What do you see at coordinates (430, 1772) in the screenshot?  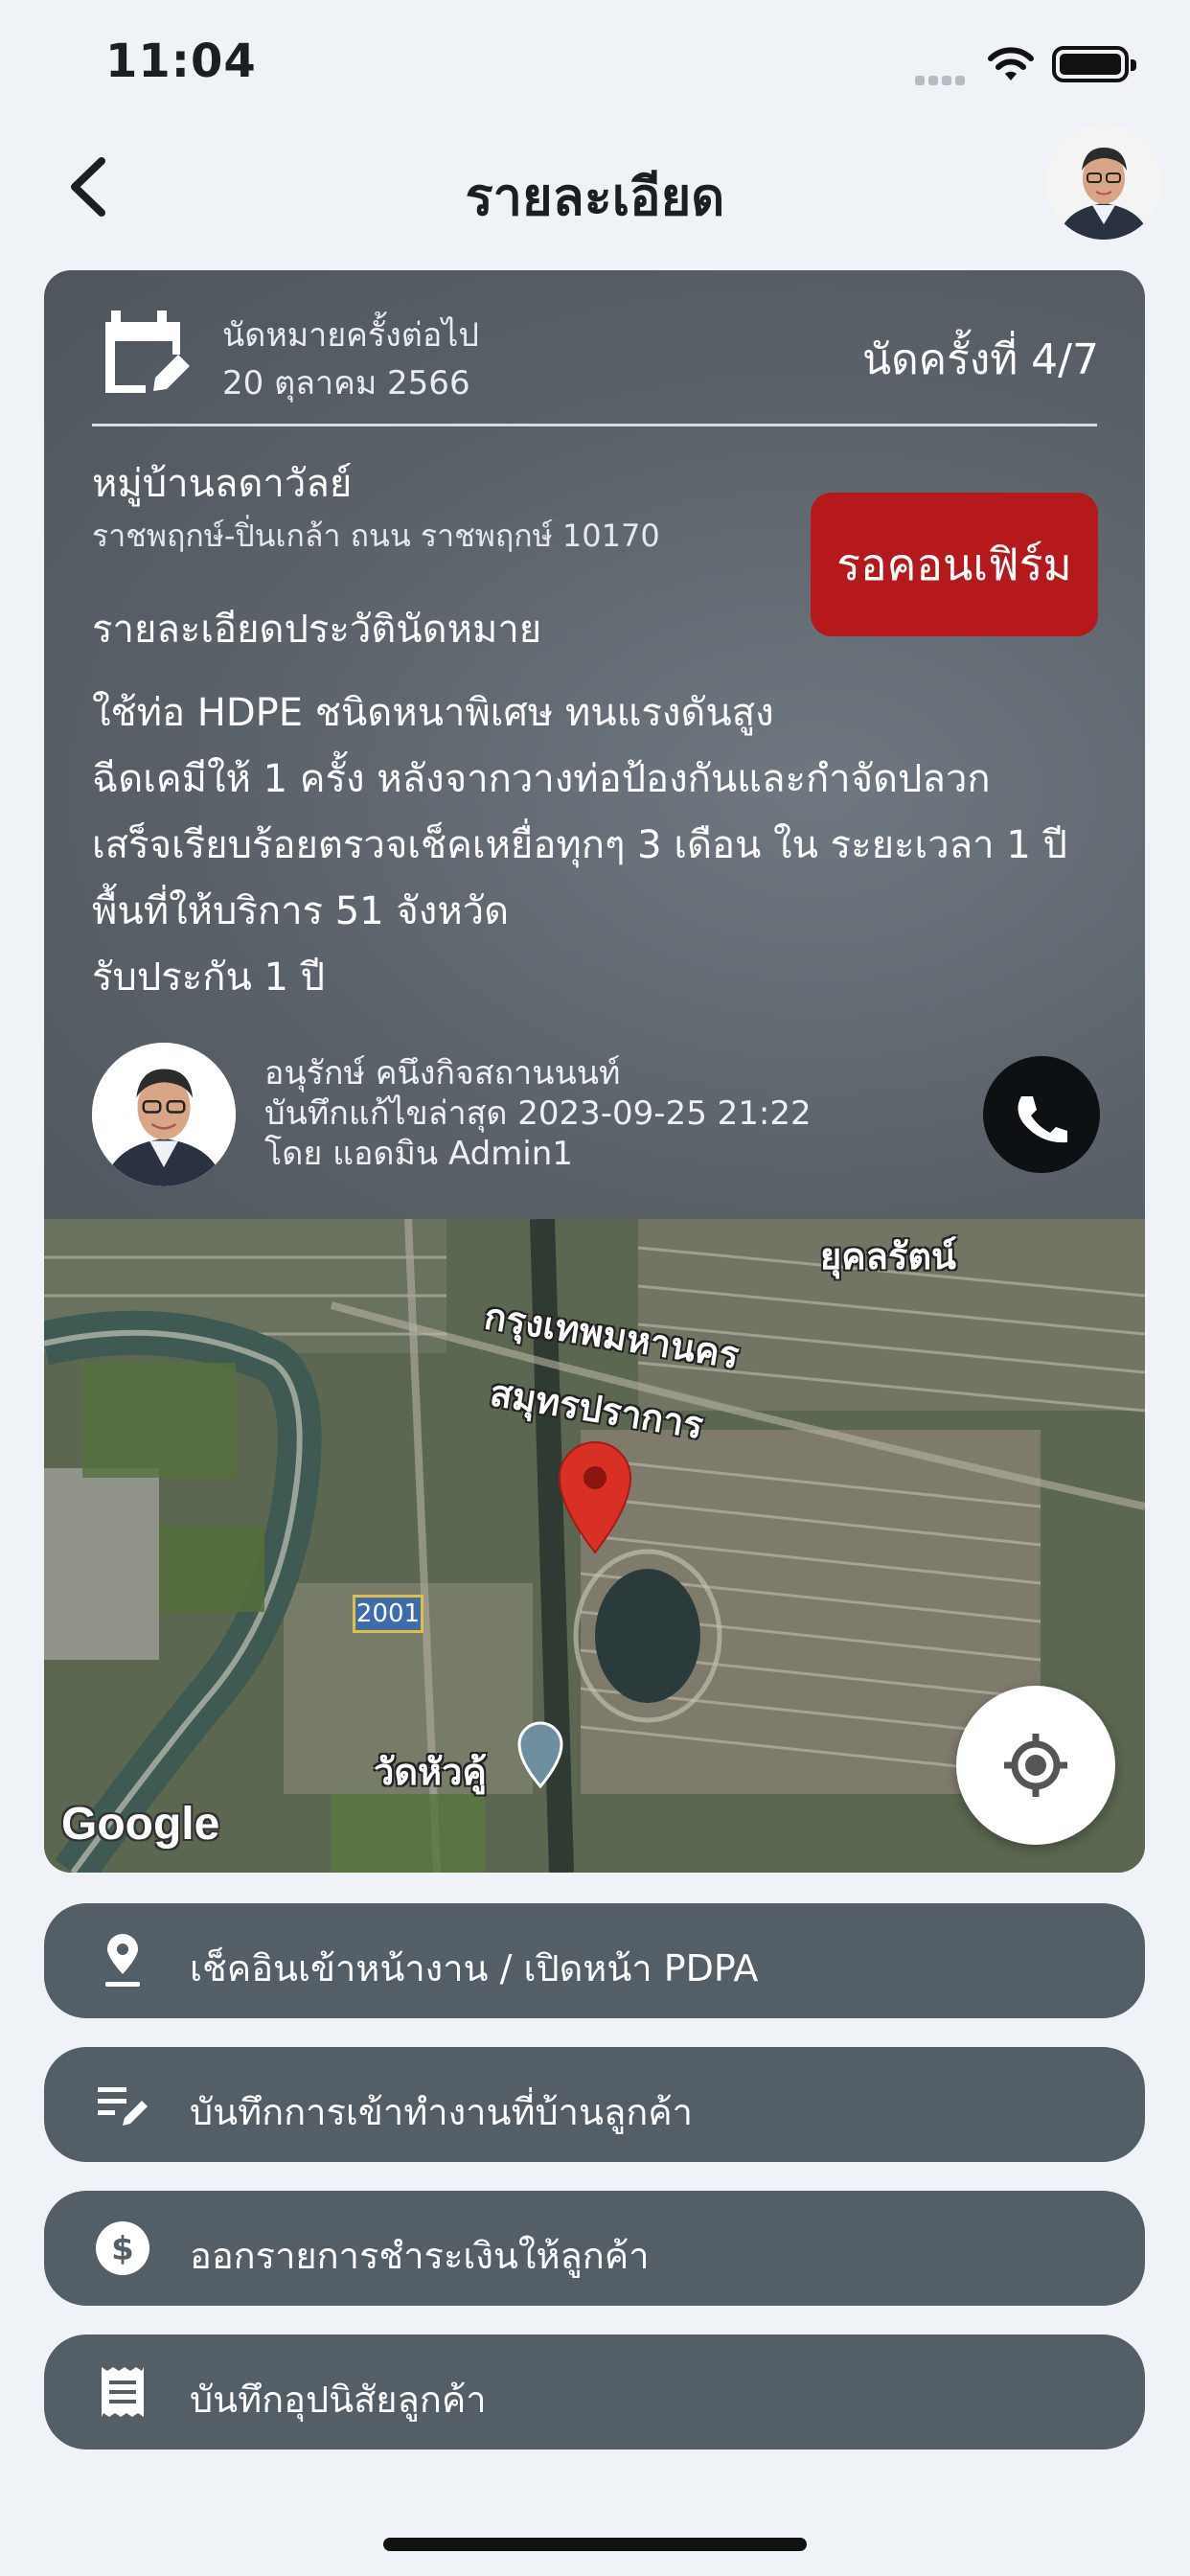 I see `map-label-wat: วัดหัวคู้` at bounding box center [430, 1772].